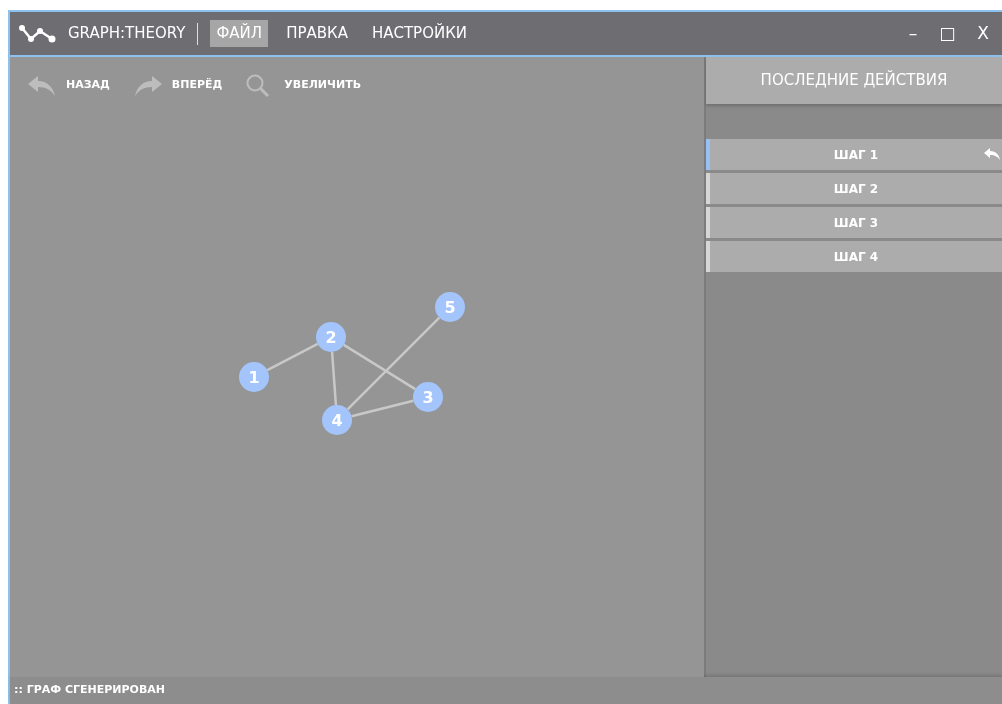 This screenshot has width=1002, height=704. What do you see at coordinates (239, 33) in the screenshot?
I see `menu-item: ФАЙЛ` at bounding box center [239, 33].